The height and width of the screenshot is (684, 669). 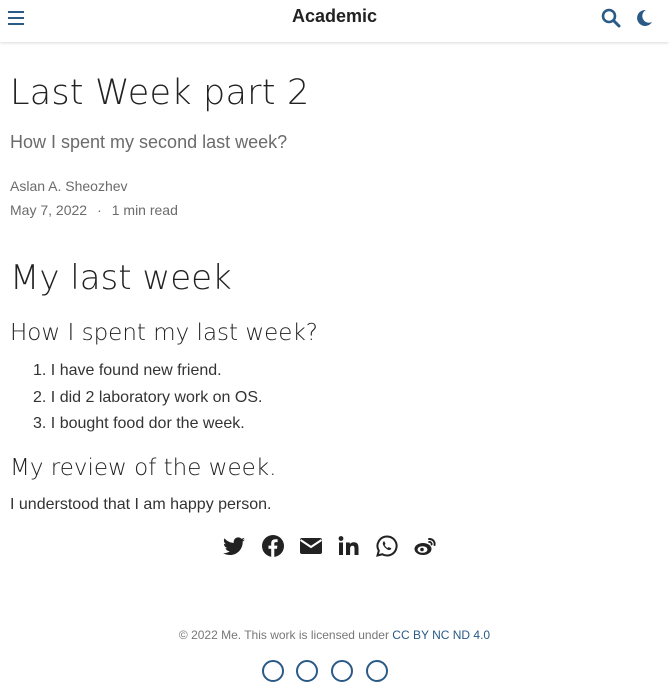 What do you see at coordinates (307, 671) in the screenshot?
I see `by-icon` at bounding box center [307, 671].